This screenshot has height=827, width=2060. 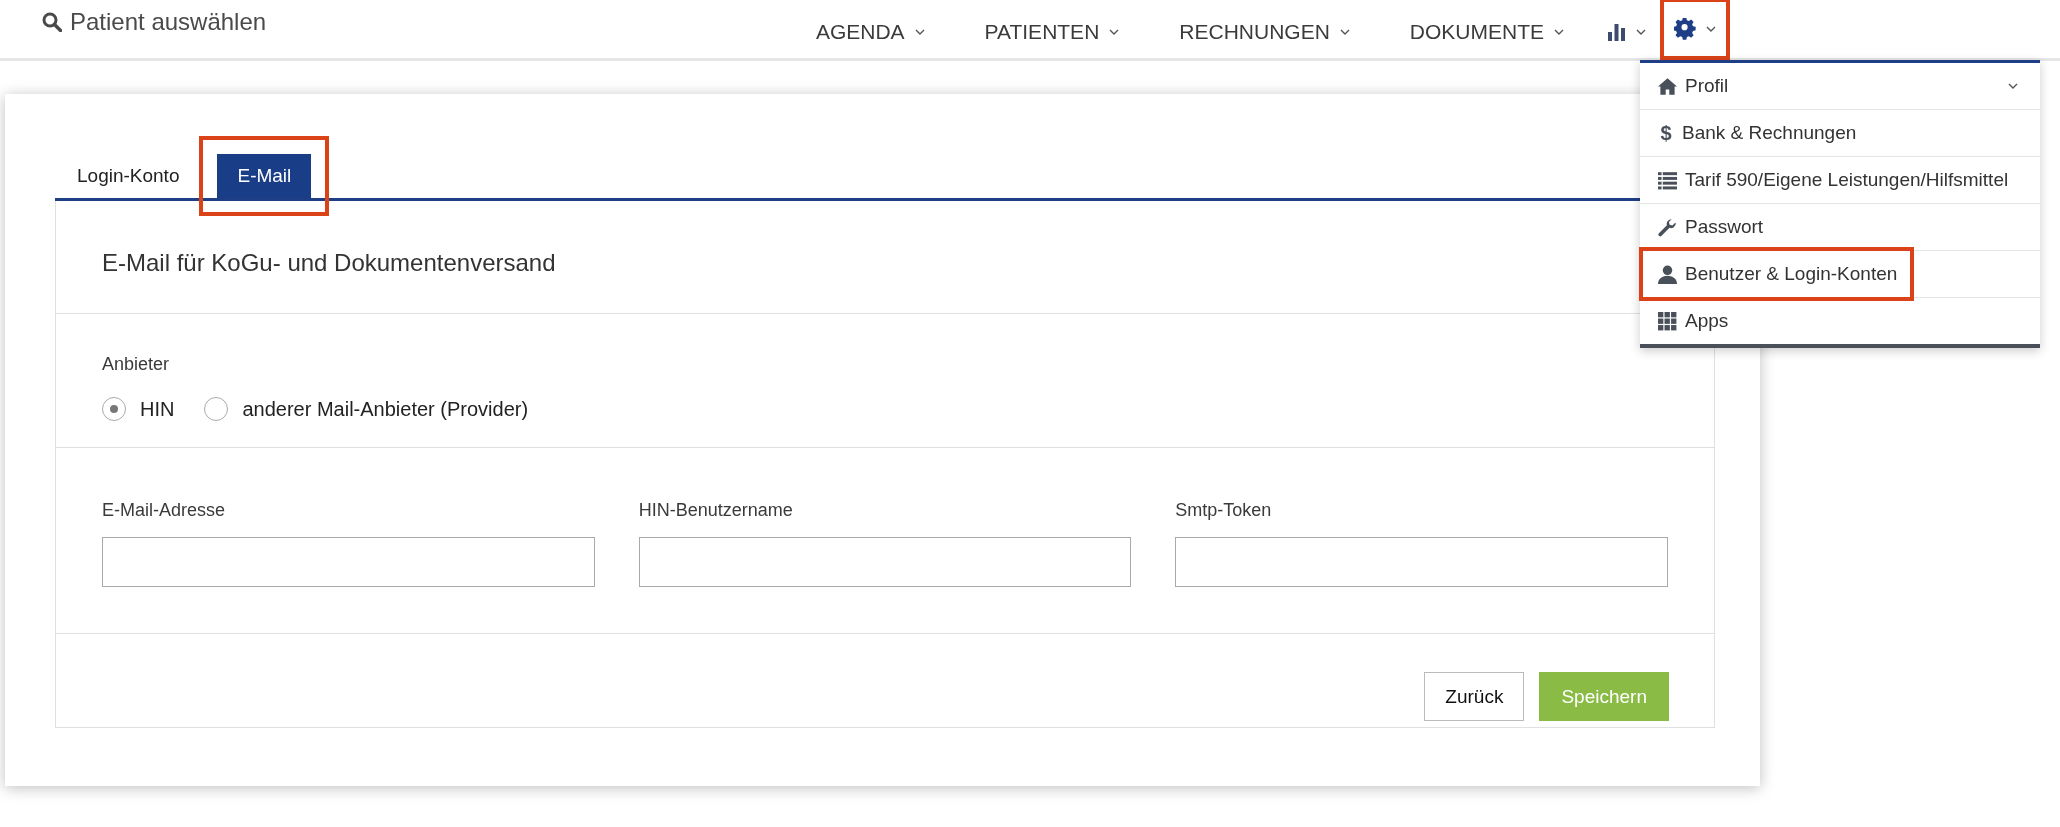 I want to click on field-label: HIN-Benutzername, so click(x=716, y=510).